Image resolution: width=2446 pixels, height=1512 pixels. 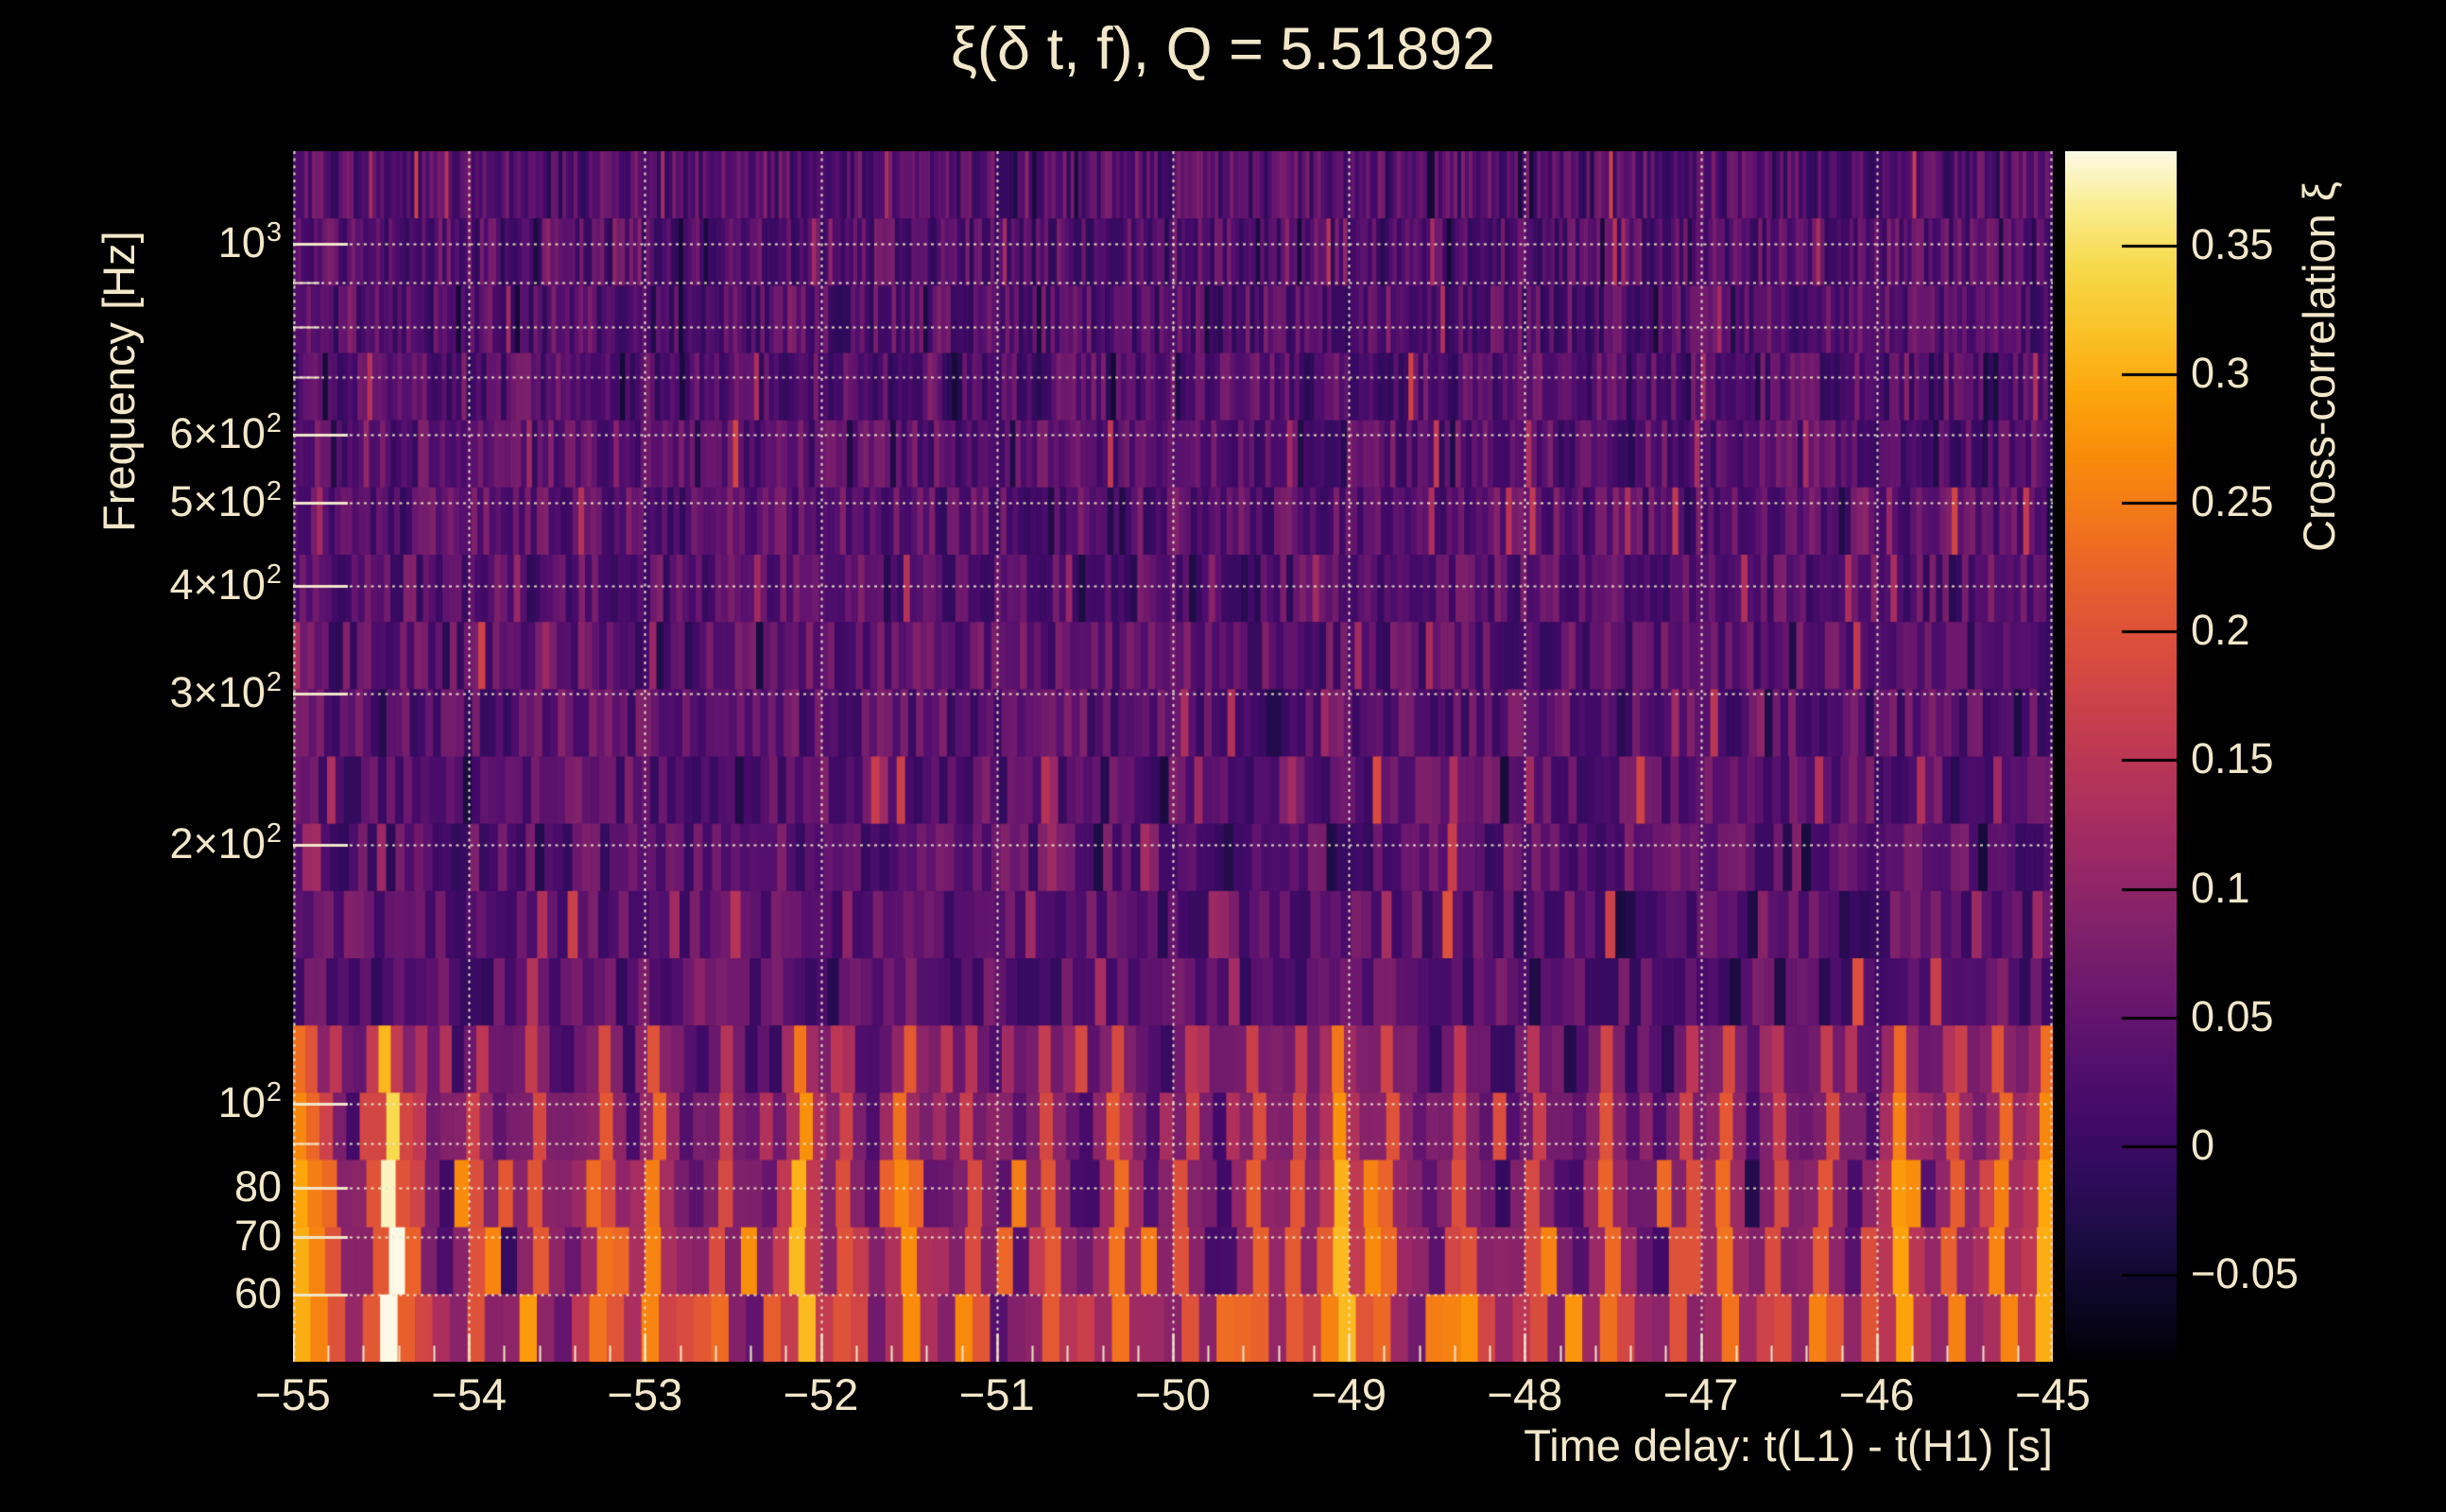 I want to click on chart-title: ξ(δ t, f), Q = 5.51892, so click(x=1223, y=49).